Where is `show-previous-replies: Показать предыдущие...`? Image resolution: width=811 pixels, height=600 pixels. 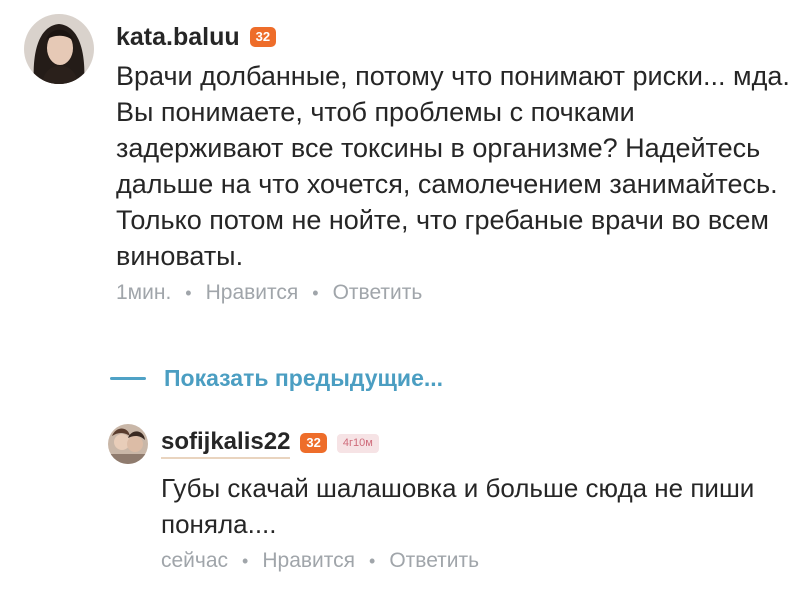 show-previous-replies: Показать предыдущие... is located at coordinates (276, 378).